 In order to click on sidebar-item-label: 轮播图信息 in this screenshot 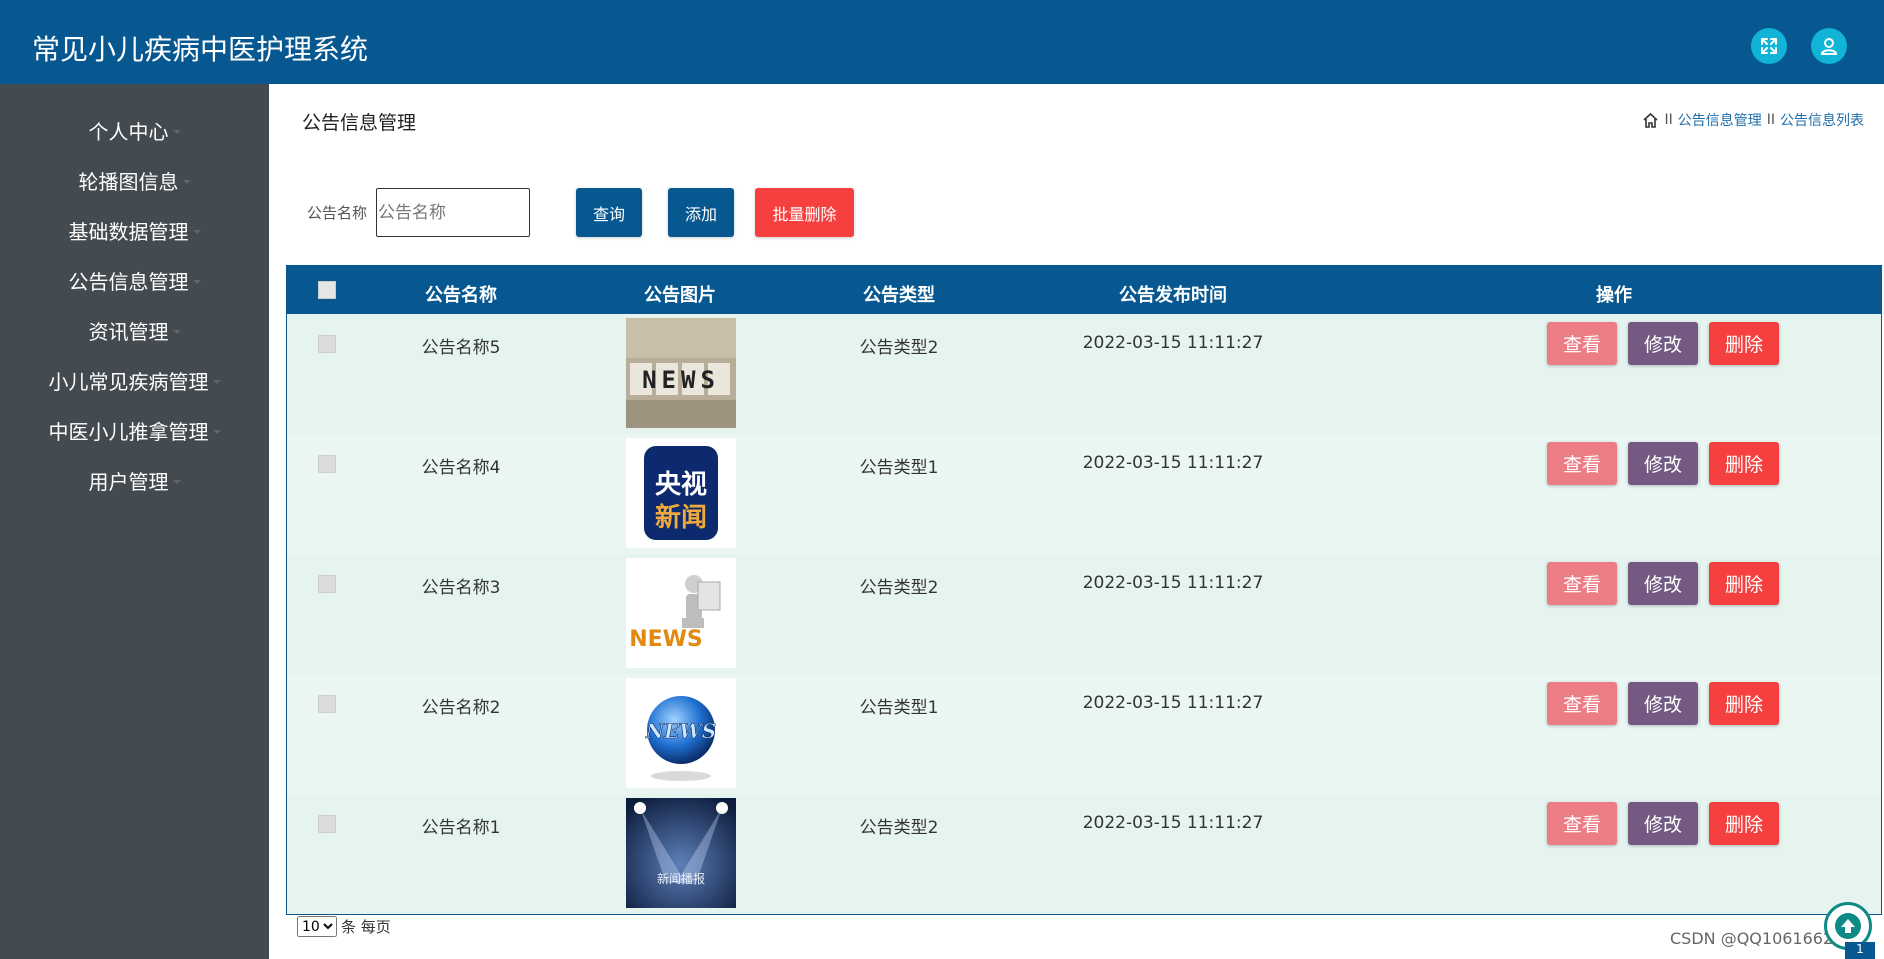, I will do `click(128, 181)`.